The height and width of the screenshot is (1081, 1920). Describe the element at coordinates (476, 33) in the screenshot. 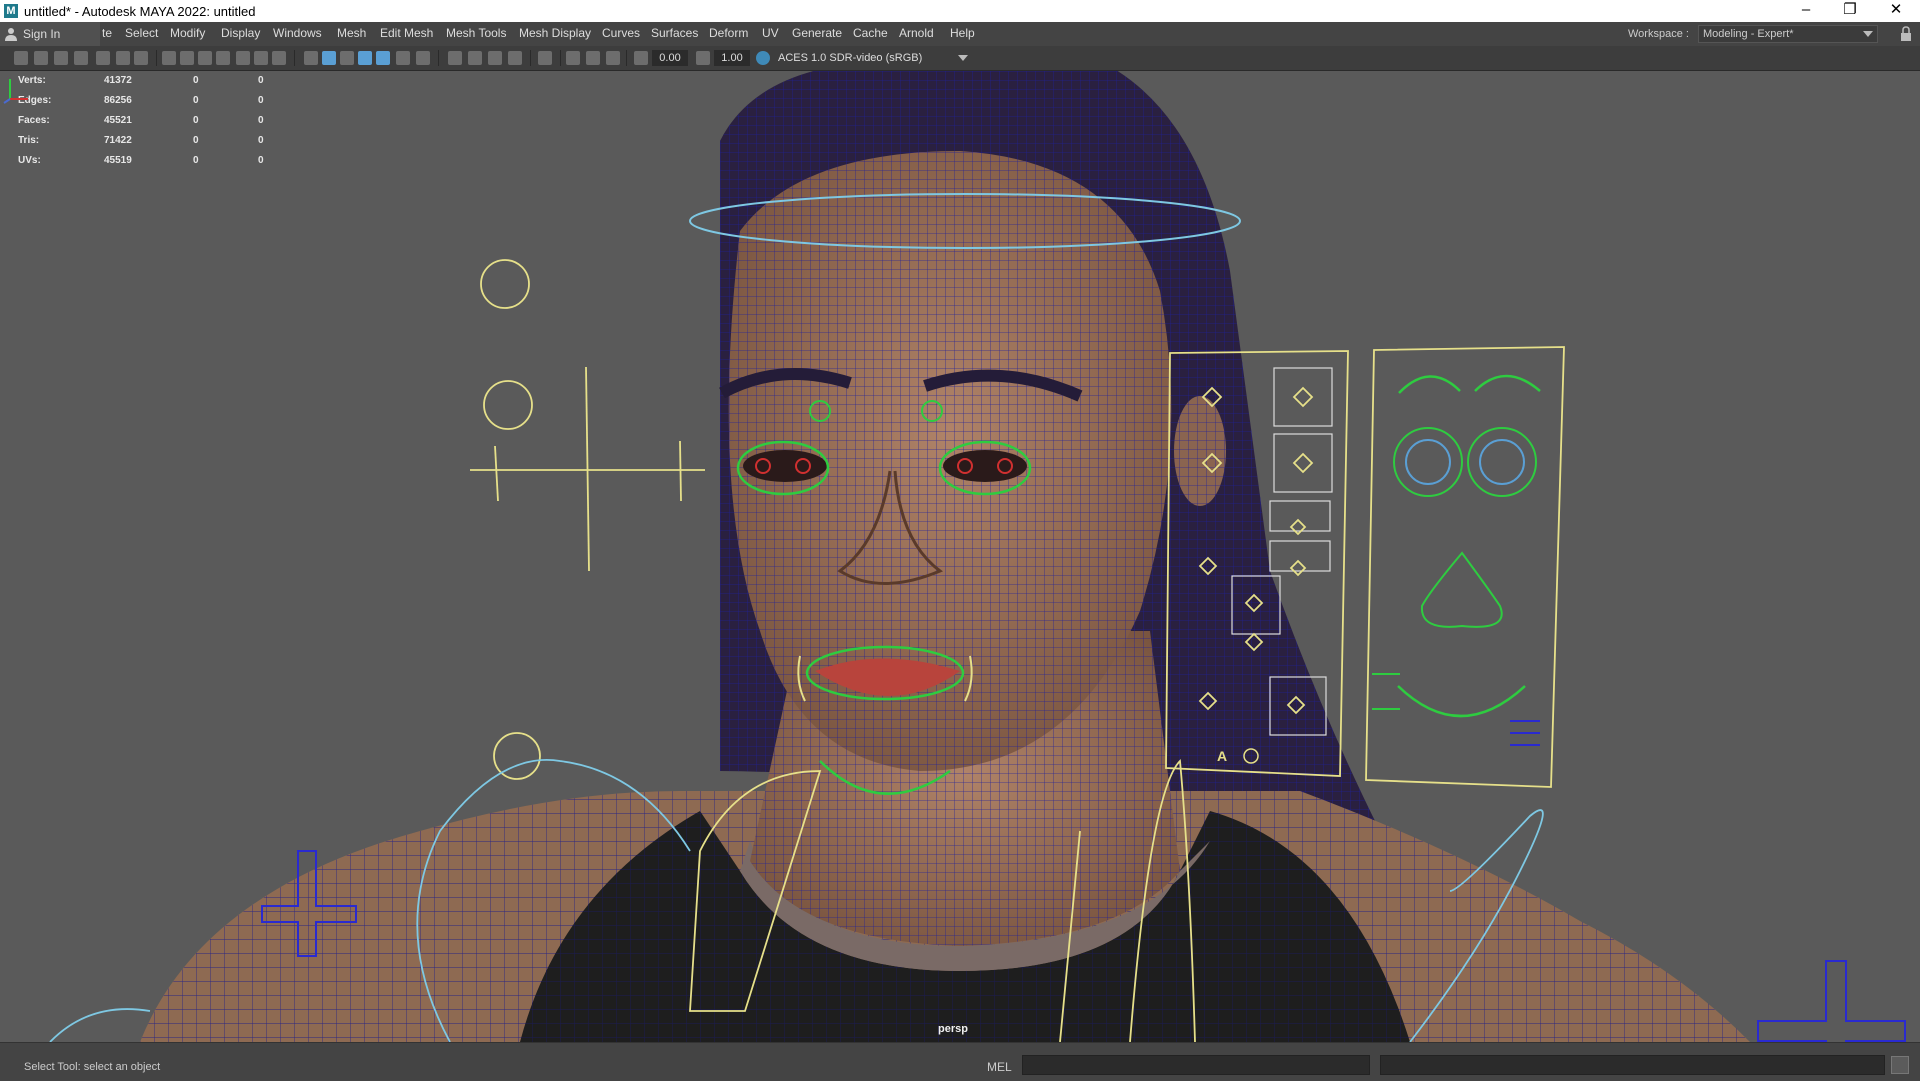

I see `menu-mesh-tools: Mesh Tools` at that location.